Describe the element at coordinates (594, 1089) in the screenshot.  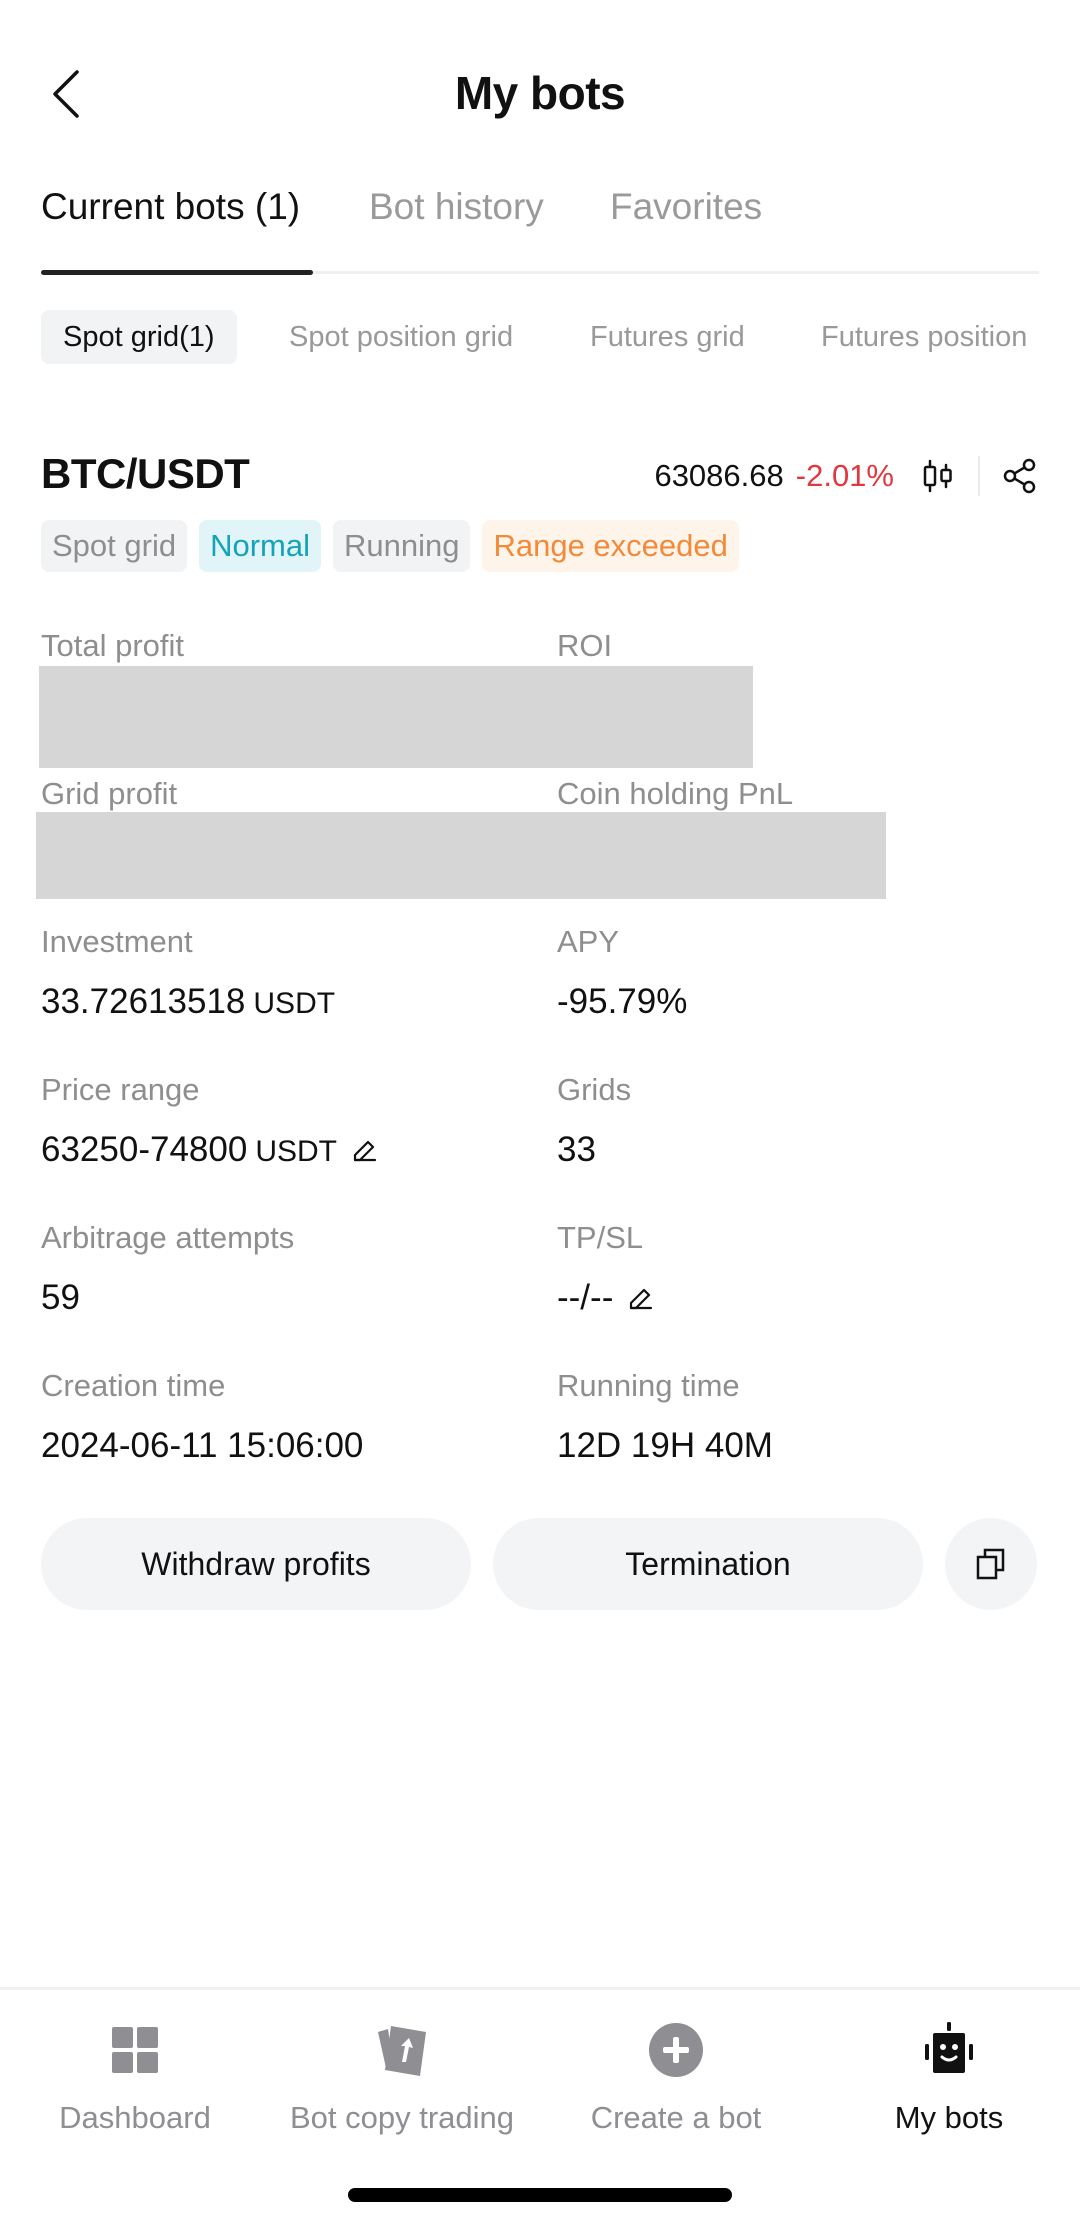
I see `grids-label: Grids` at that location.